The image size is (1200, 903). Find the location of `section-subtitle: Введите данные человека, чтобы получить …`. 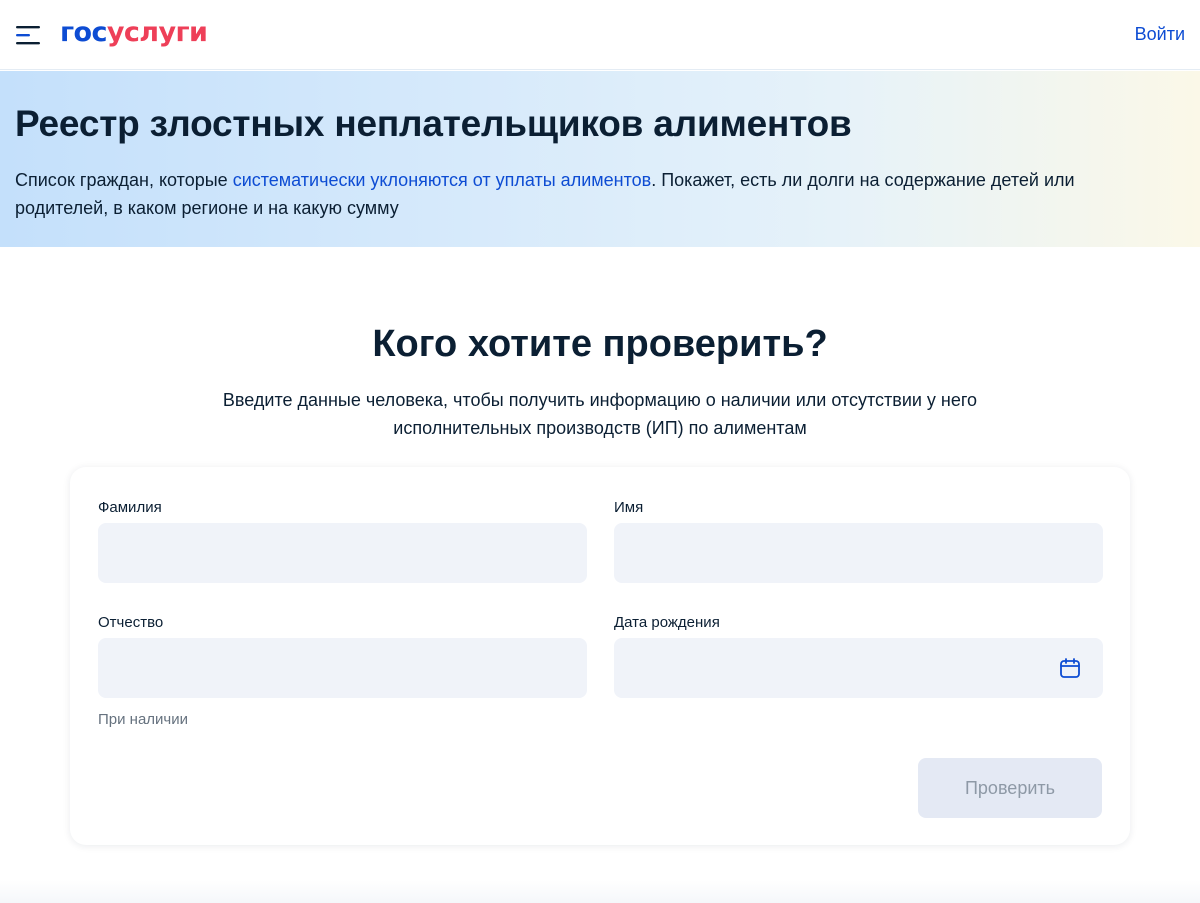

section-subtitle: Введите данные человека, чтобы получить … is located at coordinates (600, 414).